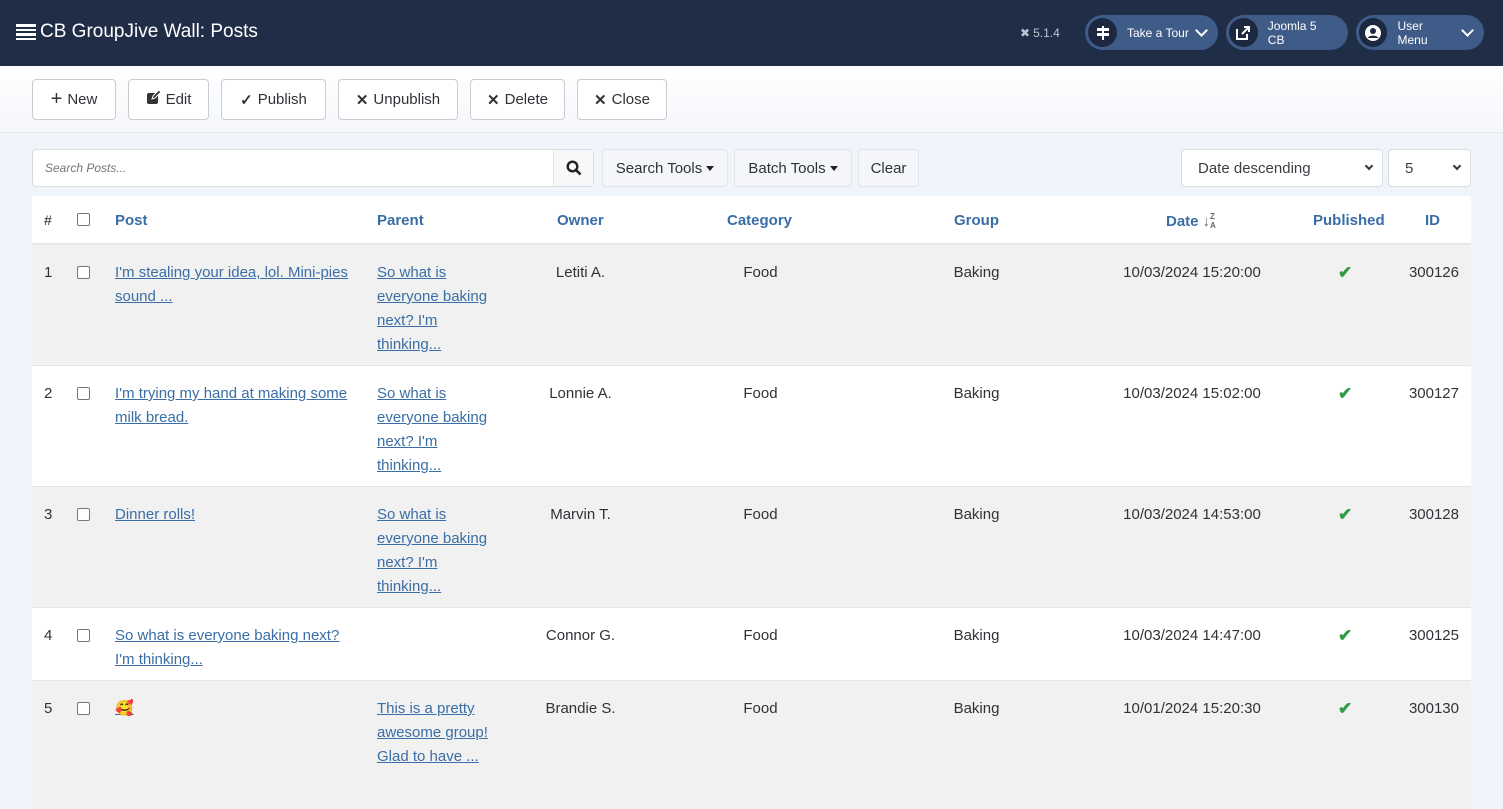 This screenshot has width=1503, height=809. I want to click on site-link-label: Joomla 5 CB, so click(1292, 32).